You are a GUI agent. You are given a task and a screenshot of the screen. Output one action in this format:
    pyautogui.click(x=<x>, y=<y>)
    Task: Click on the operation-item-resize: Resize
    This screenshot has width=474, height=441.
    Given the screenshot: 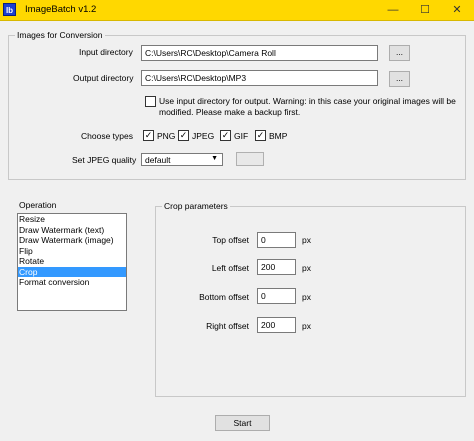 What is the action you would take?
    pyautogui.click(x=72, y=219)
    